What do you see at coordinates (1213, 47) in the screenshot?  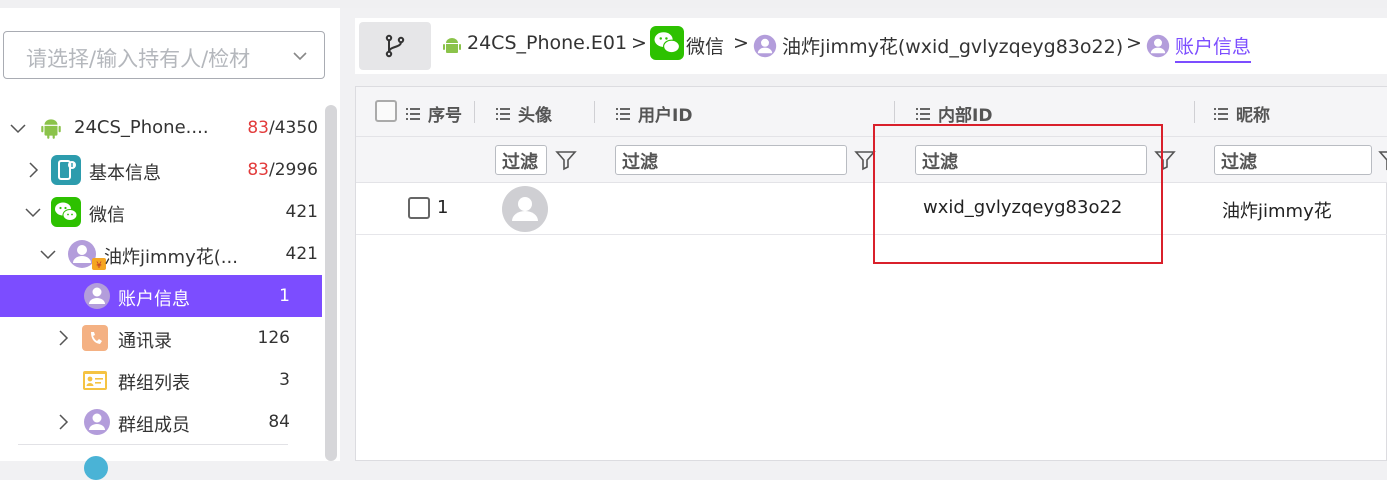 I see `breadcrumb-item-account-info: 账户信息` at bounding box center [1213, 47].